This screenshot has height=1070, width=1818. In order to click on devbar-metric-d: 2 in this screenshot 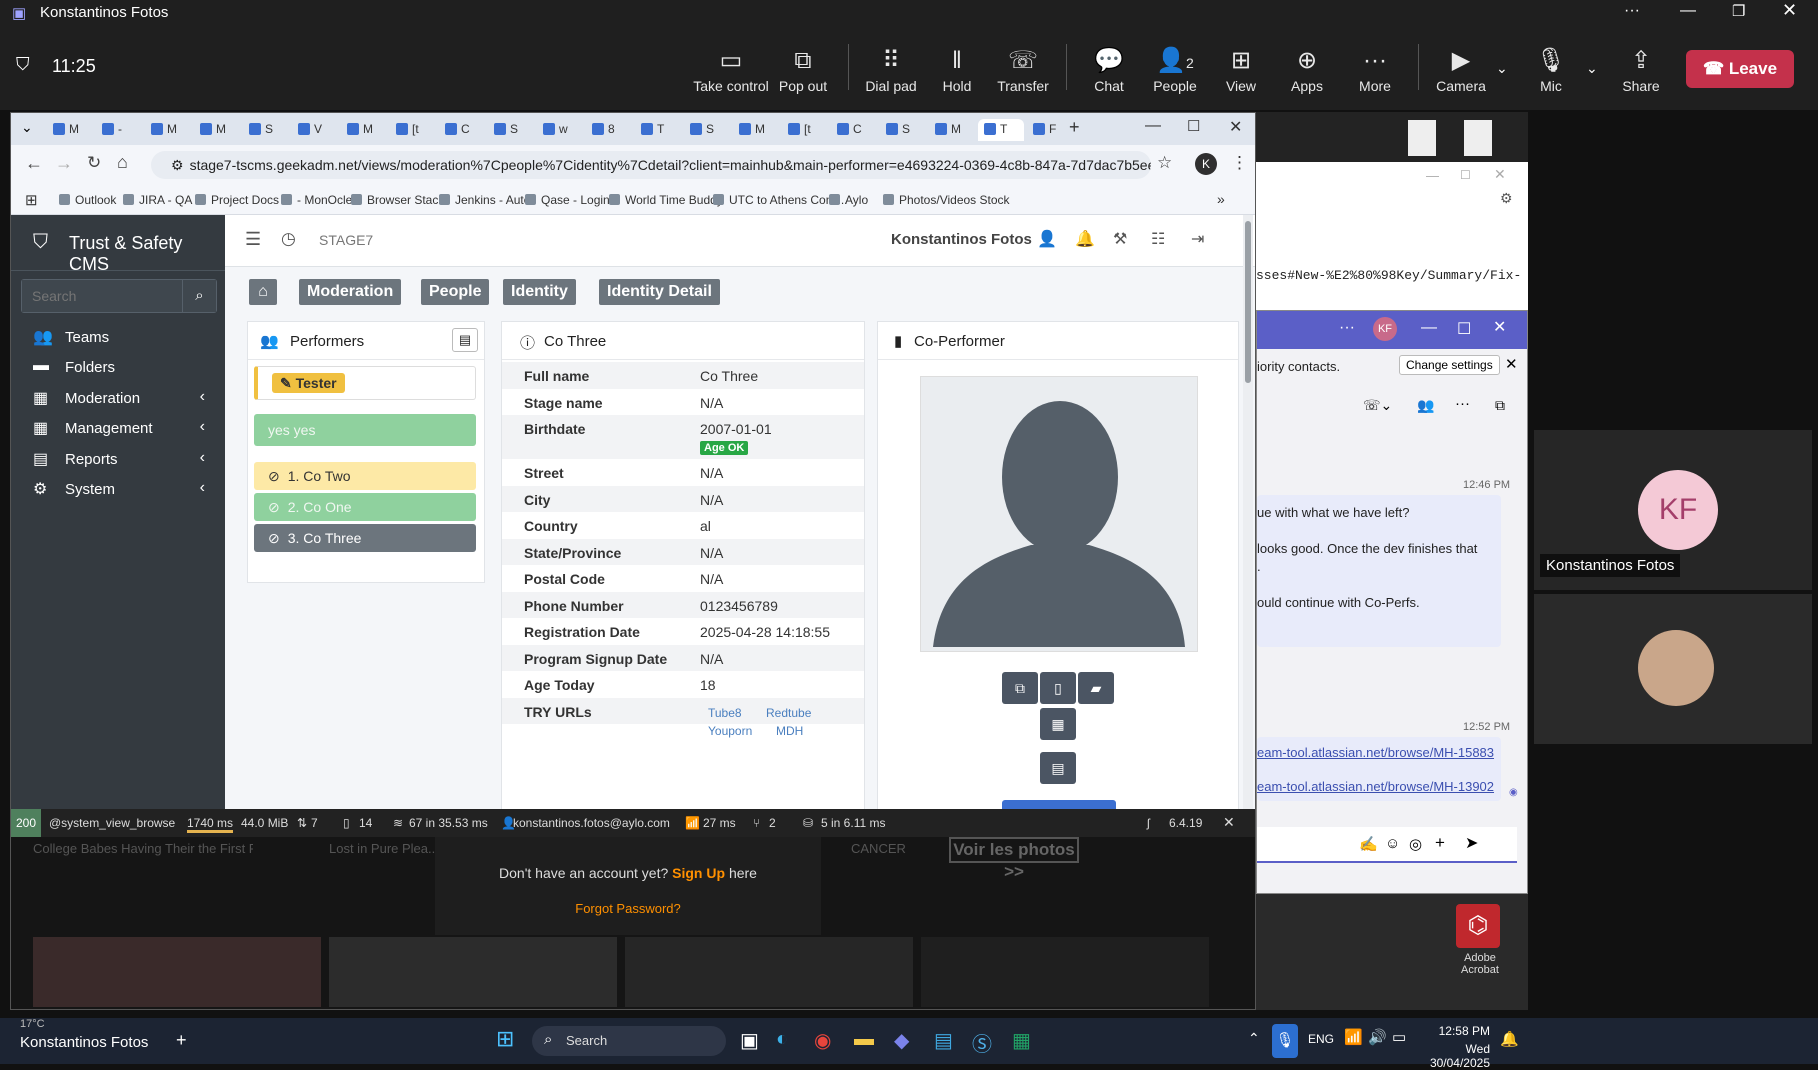, I will do `click(772, 823)`.